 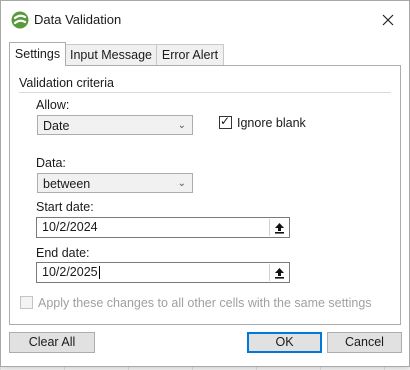 I want to click on data-label: Data:, so click(x=51, y=163).